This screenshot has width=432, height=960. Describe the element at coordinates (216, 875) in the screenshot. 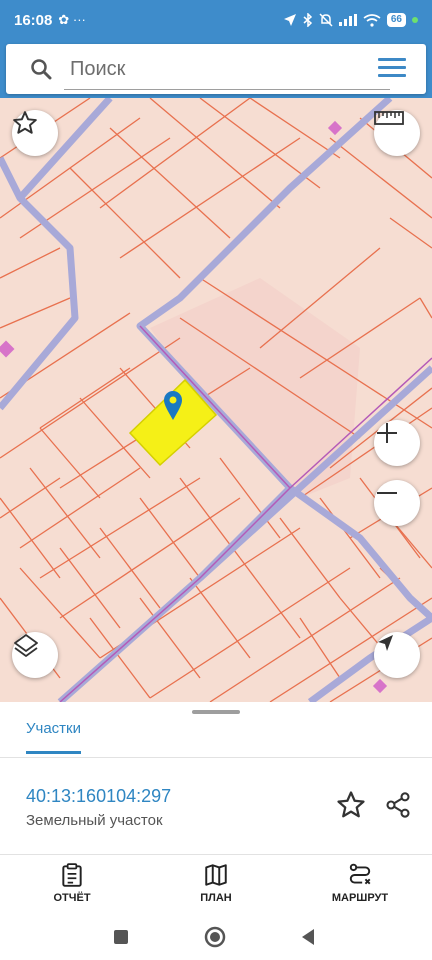

I see `map-plan-icon` at that location.